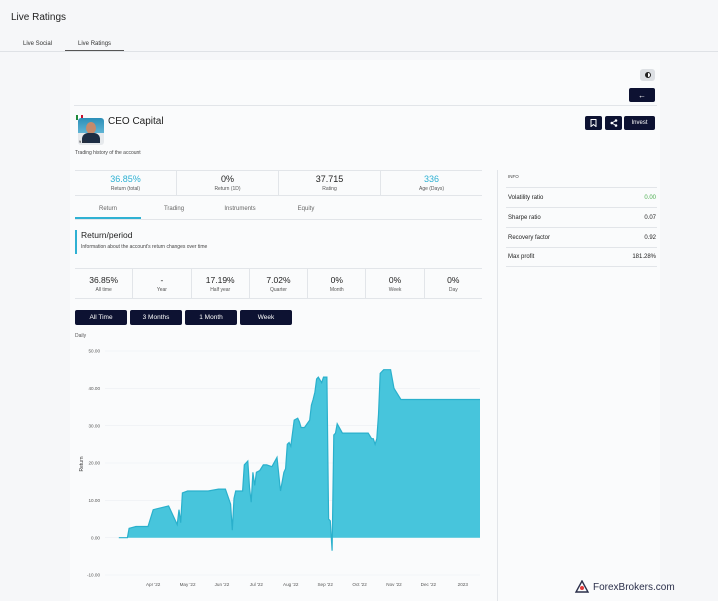 This screenshot has width=718, height=601. I want to click on contrast-icon, so click(647, 75).